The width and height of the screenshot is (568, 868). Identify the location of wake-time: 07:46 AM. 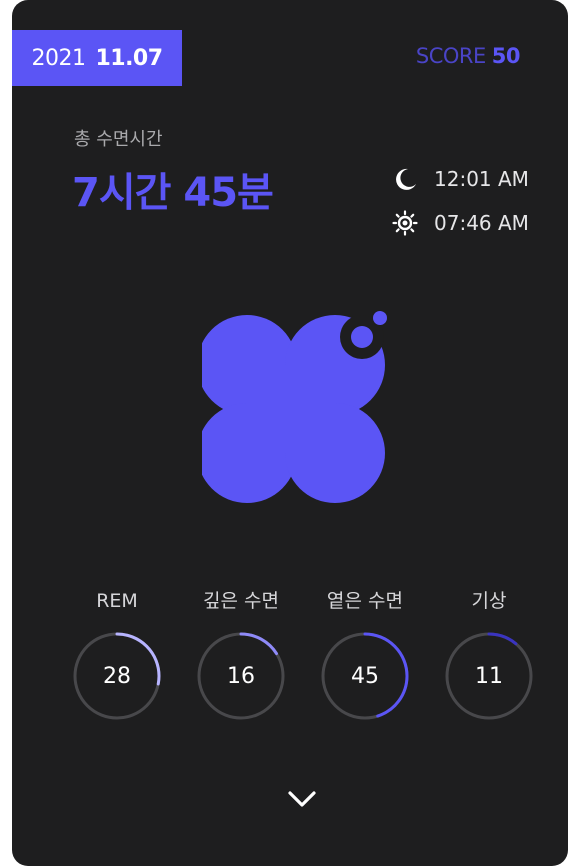
(481, 223).